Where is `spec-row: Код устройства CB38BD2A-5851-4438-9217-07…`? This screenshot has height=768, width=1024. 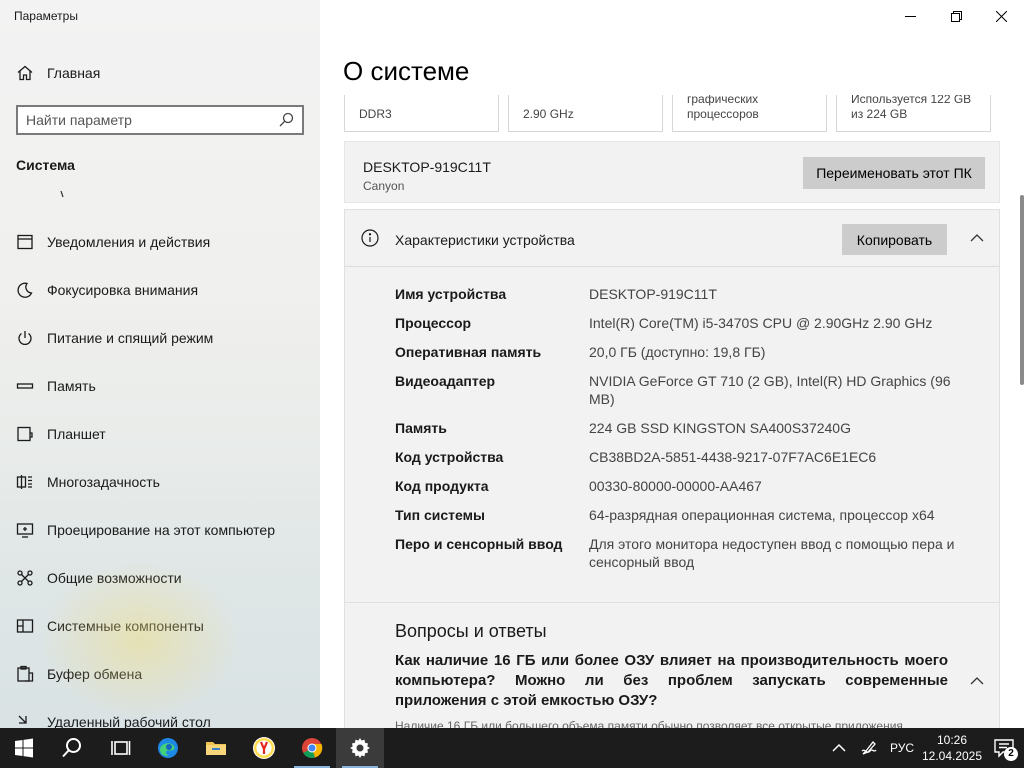
spec-row: Код устройства CB38BD2A-5851-4438-9217-07… is located at coordinates (675, 457).